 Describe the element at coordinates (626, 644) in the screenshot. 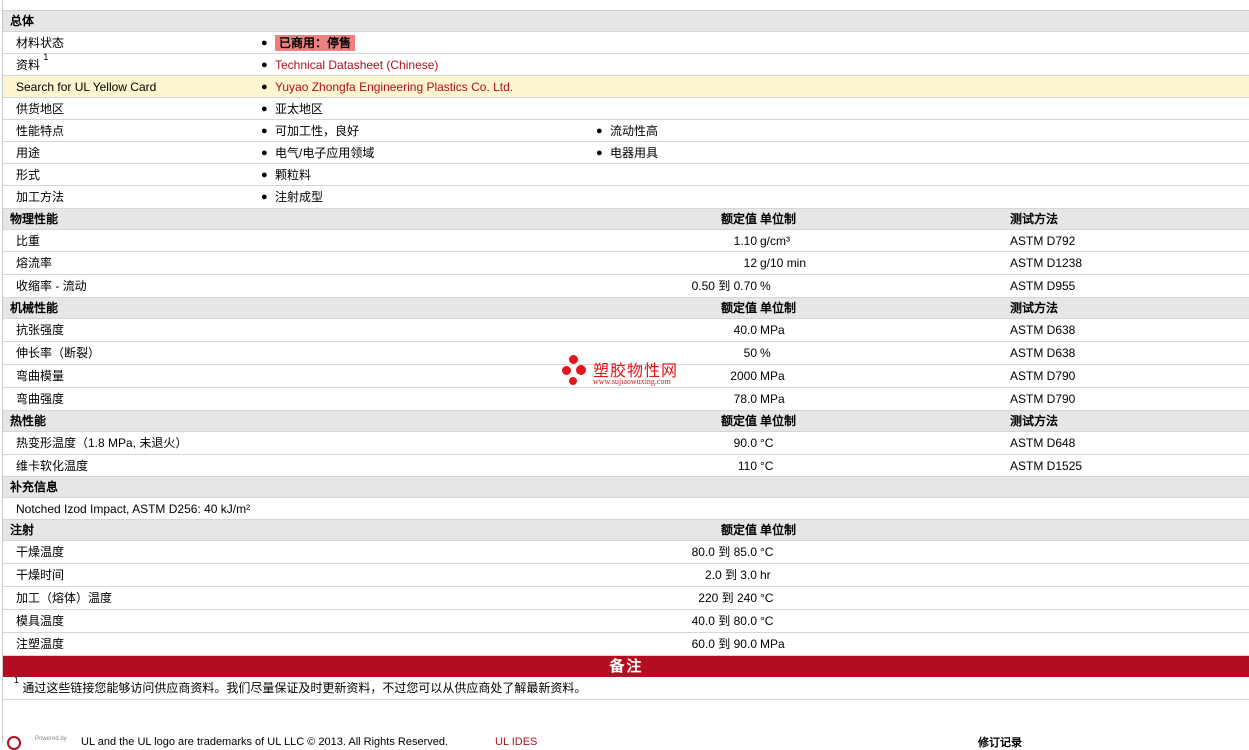

I see `property-row: 注塑温度 60.0 到 90.0 MPa` at that location.